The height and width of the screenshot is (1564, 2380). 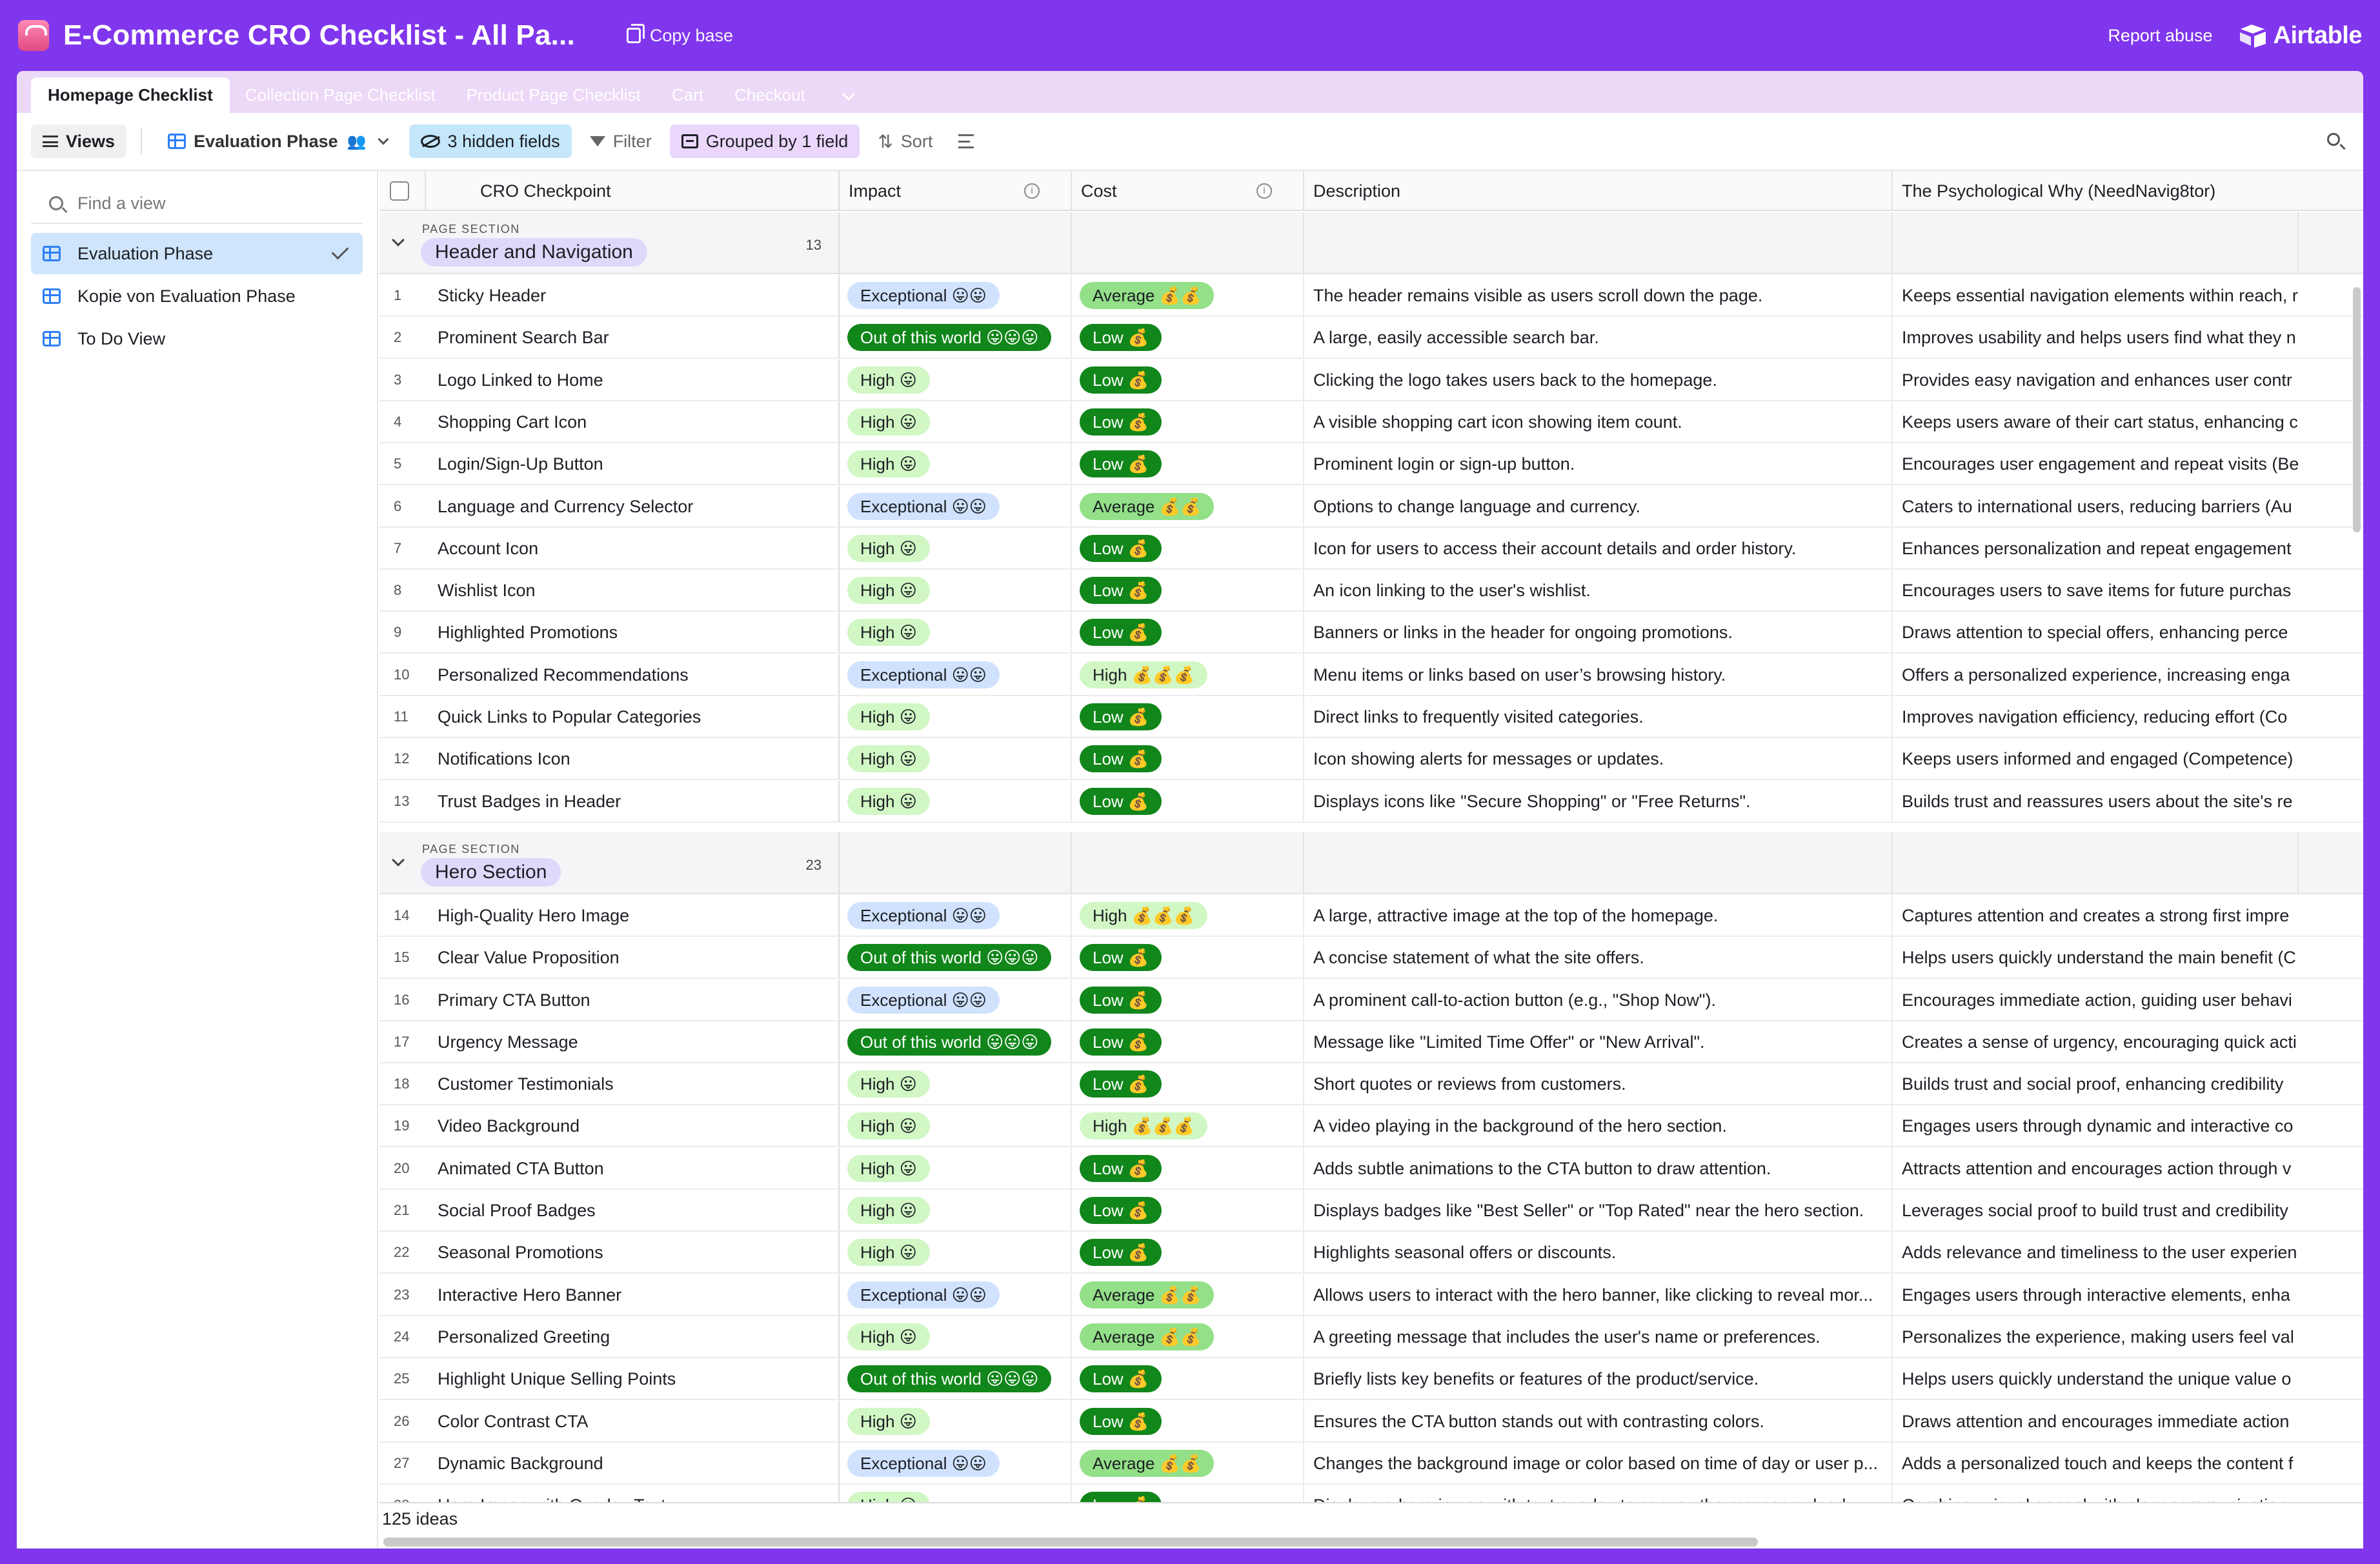 I want to click on copy-base-button: Copy base, so click(x=679, y=35).